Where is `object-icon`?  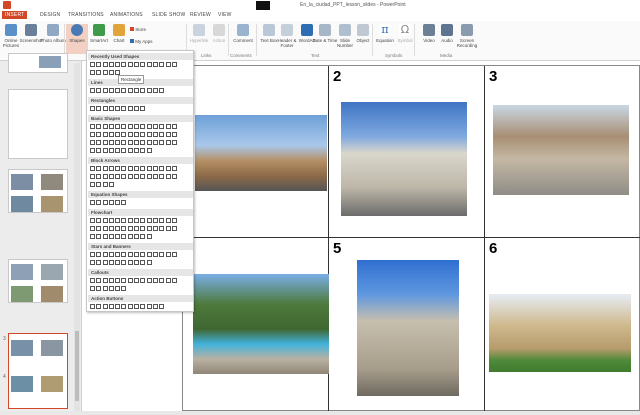
object-icon is located at coordinates (363, 30).